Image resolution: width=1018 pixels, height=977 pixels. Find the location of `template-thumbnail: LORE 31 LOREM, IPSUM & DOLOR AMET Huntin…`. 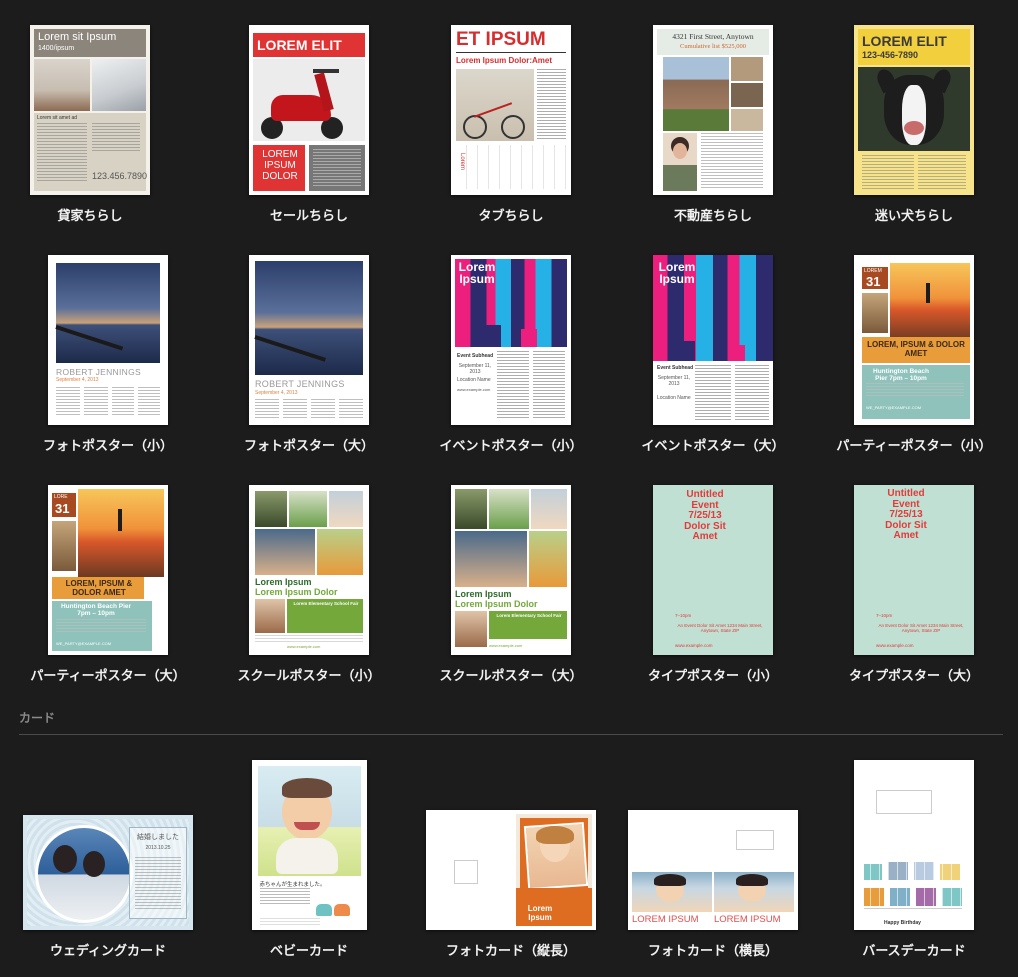

template-thumbnail: LORE 31 LOREM, IPSUM & DOLOR AMET Huntin… is located at coordinates (108, 570).